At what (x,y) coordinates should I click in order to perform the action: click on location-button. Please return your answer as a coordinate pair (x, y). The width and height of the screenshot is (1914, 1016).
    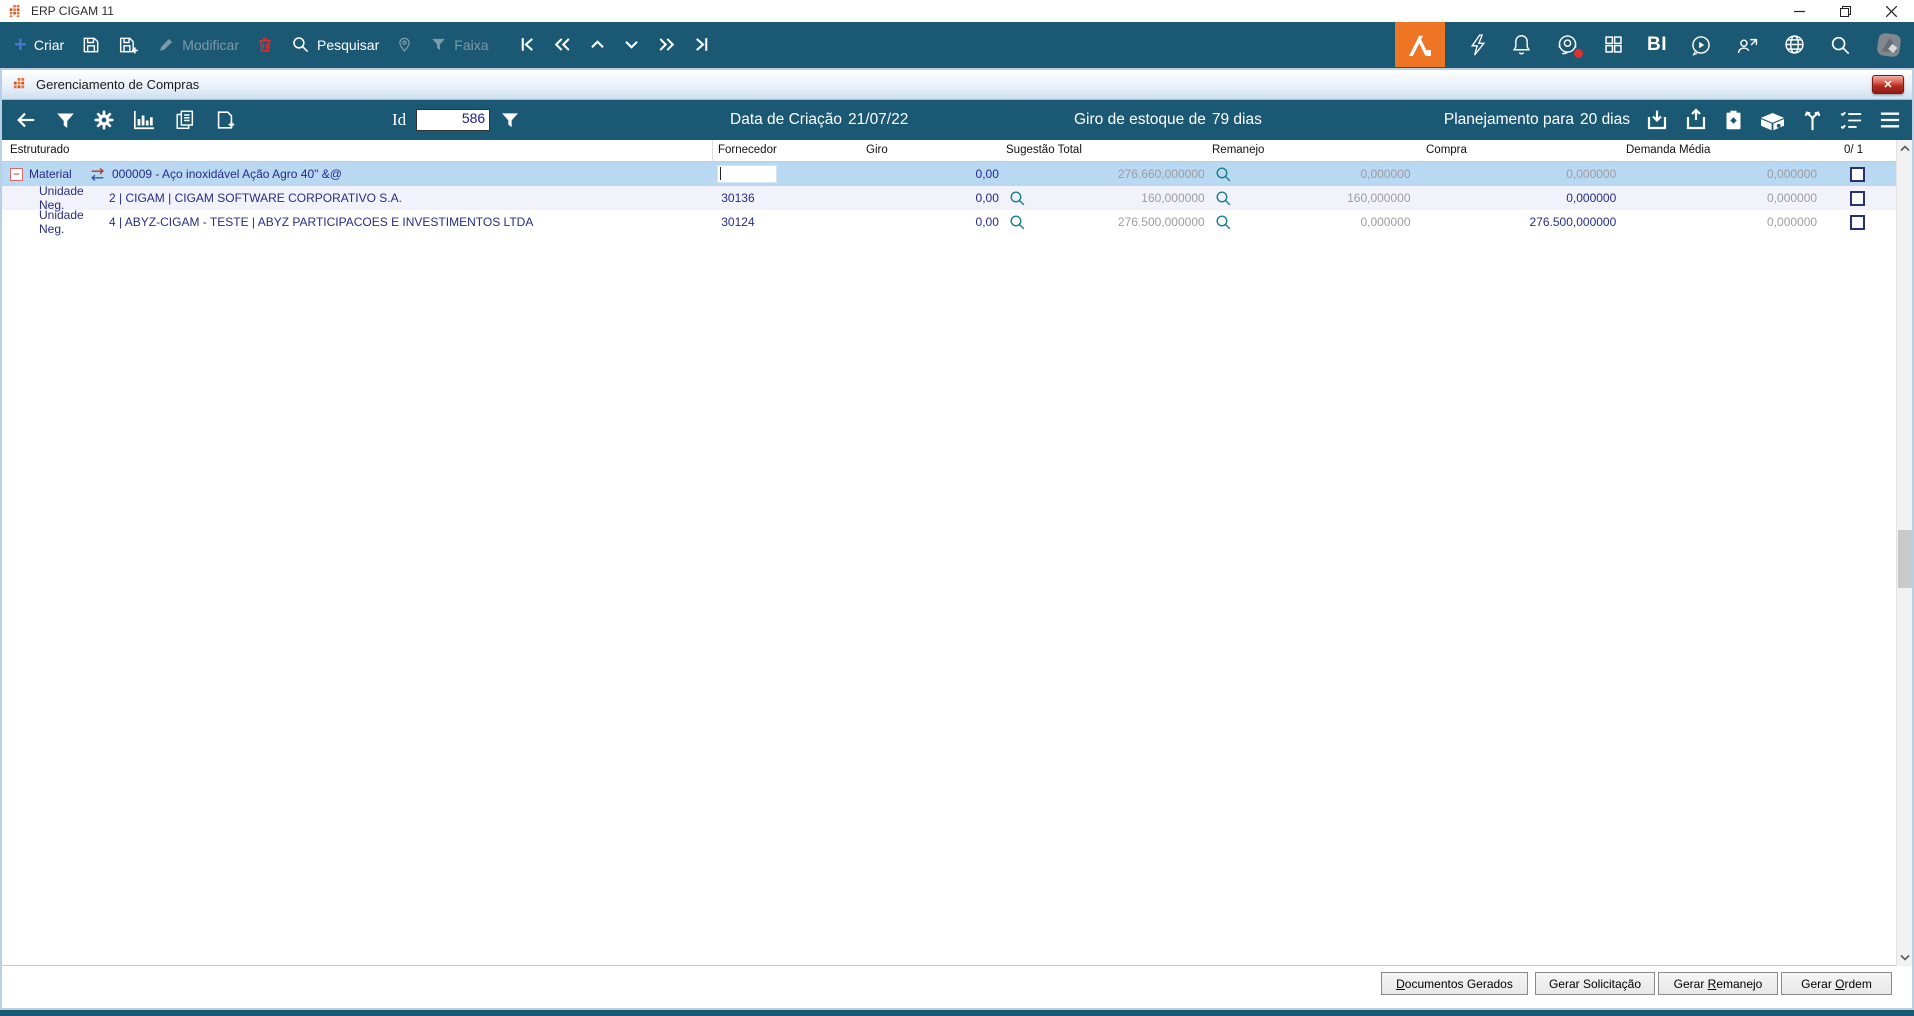
    Looking at the image, I should click on (404, 44).